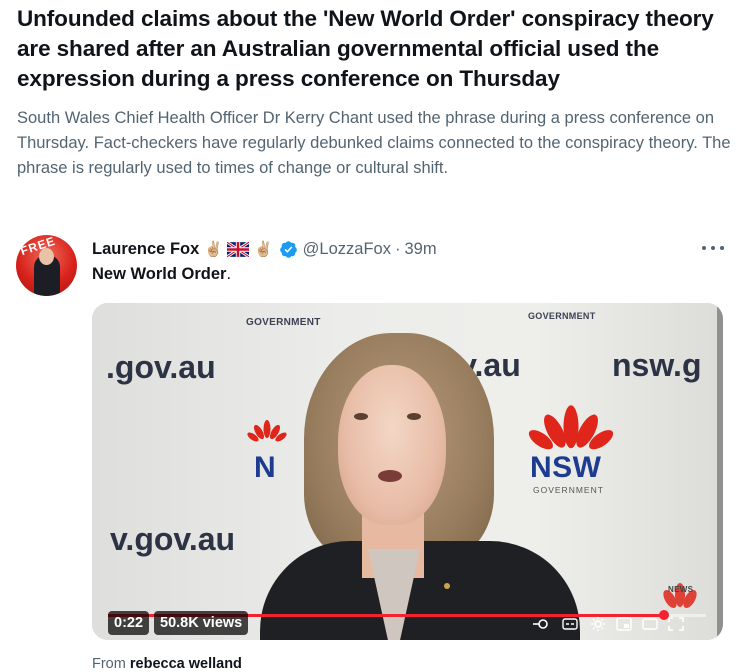 This screenshot has height=672, width=747. Describe the element at coordinates (598, 624) in the screenshot. I see `settings-gear-icon` at that location.